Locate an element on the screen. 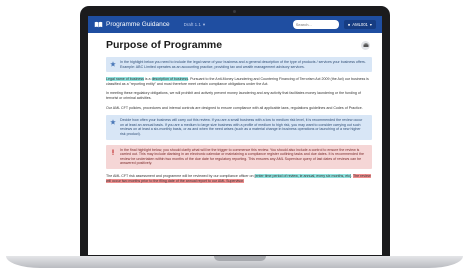 The width and height of the screenshot is (467, 276). printer-icon is located at coordinates (365, 45).